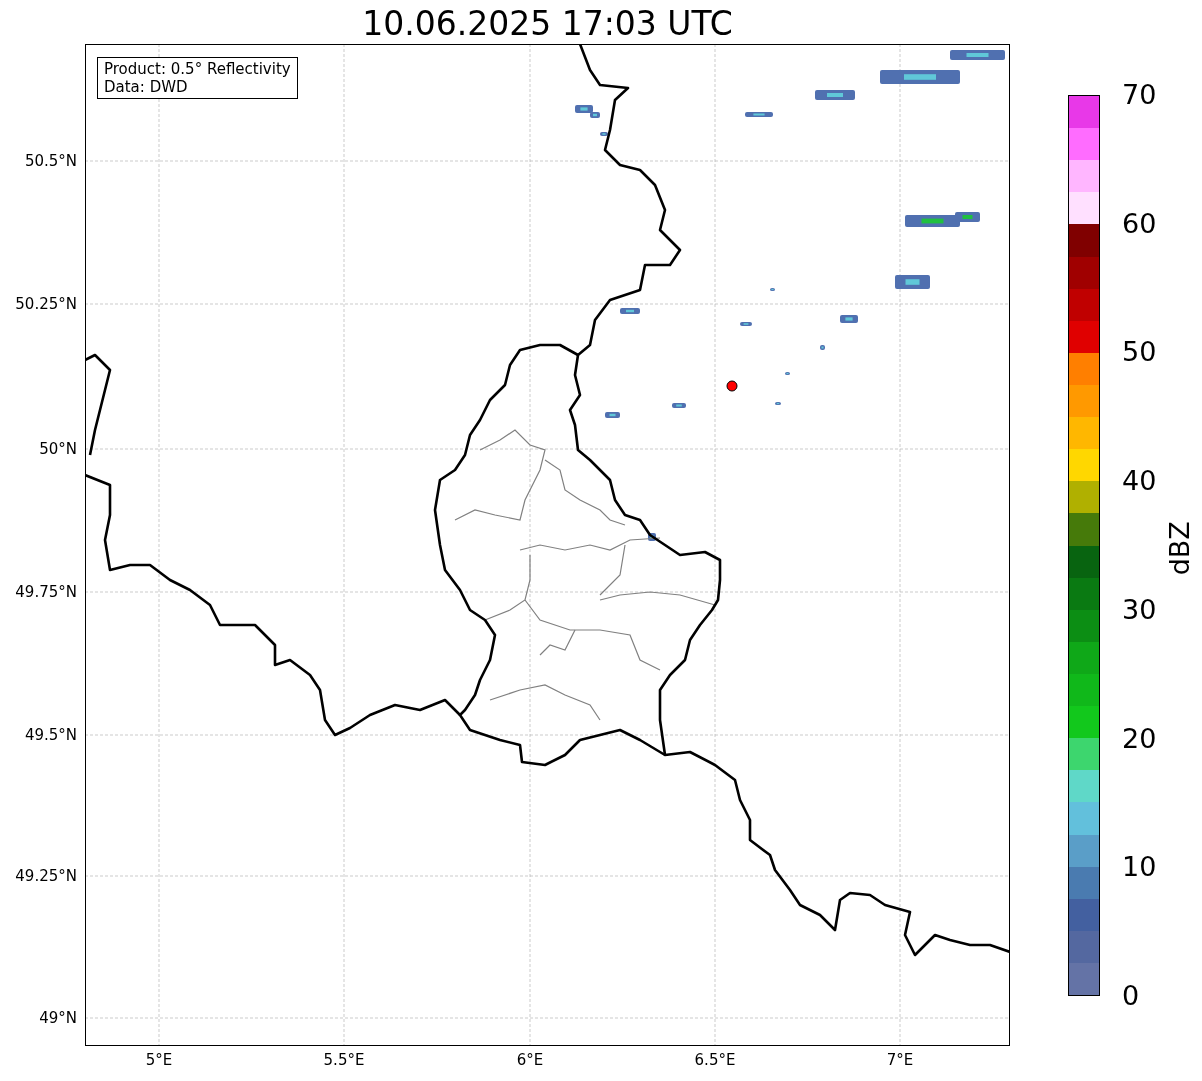 The image size is (1202, 1081). Describe the element at coordinates (1139, 738) in the screenshot. I see `colorbar-tick-label: 20` at that location.